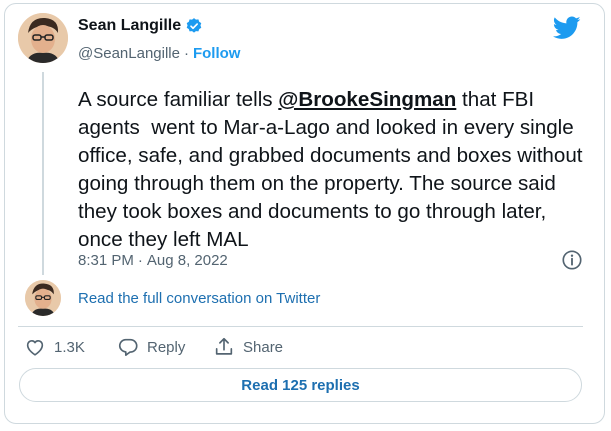 The width and height of the screenshot is (611, 431). Describe the element at coordinates (224, 346) in the screenshot. I see `share-icon` at that location.